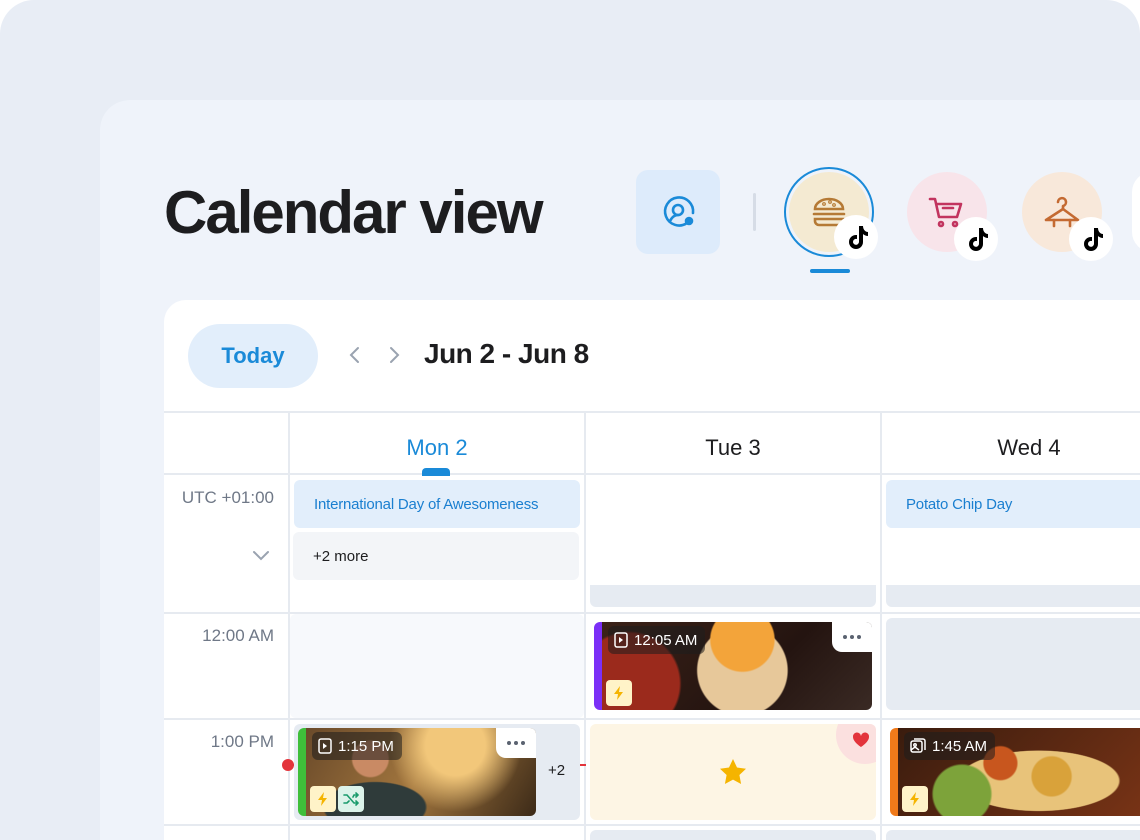 The image size is (1140, 840). What do you see at coordinates (861, 739) in the screenshot?
I see `heart-icon` at bounding box center [861, 739].